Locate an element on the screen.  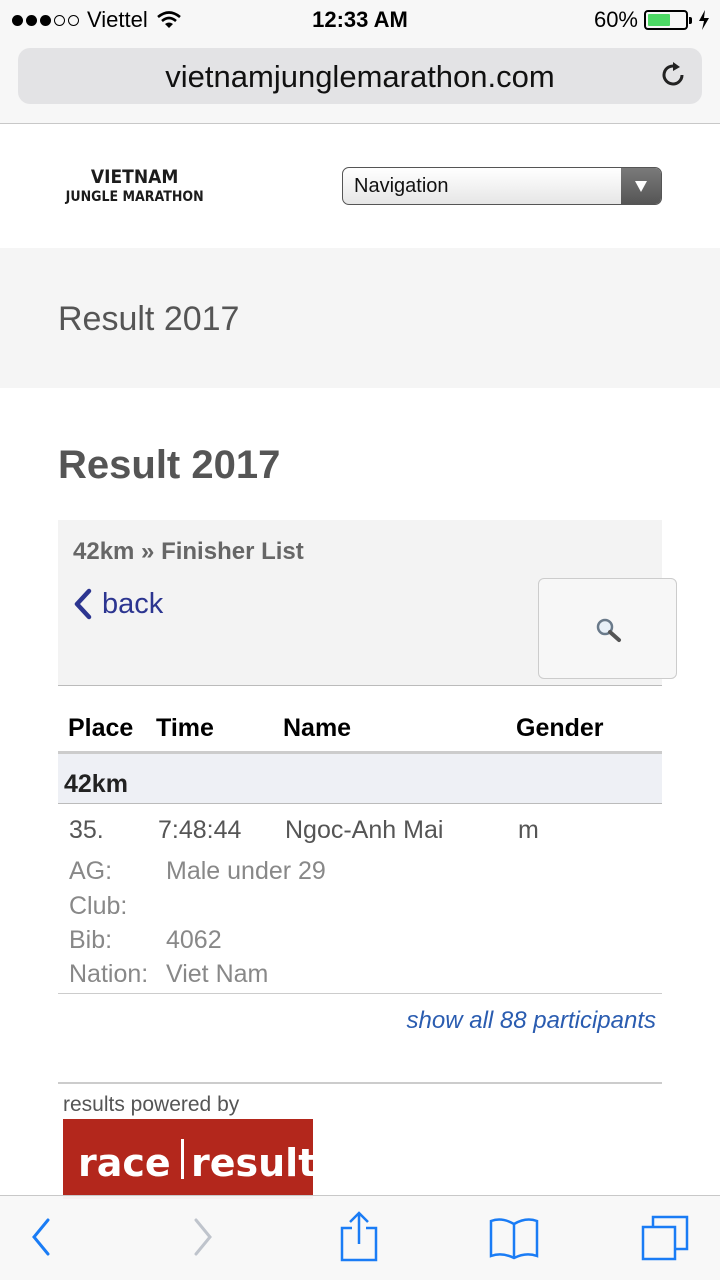
detail-ag: AG: Male under 29 is located at coordinates (197, 871).